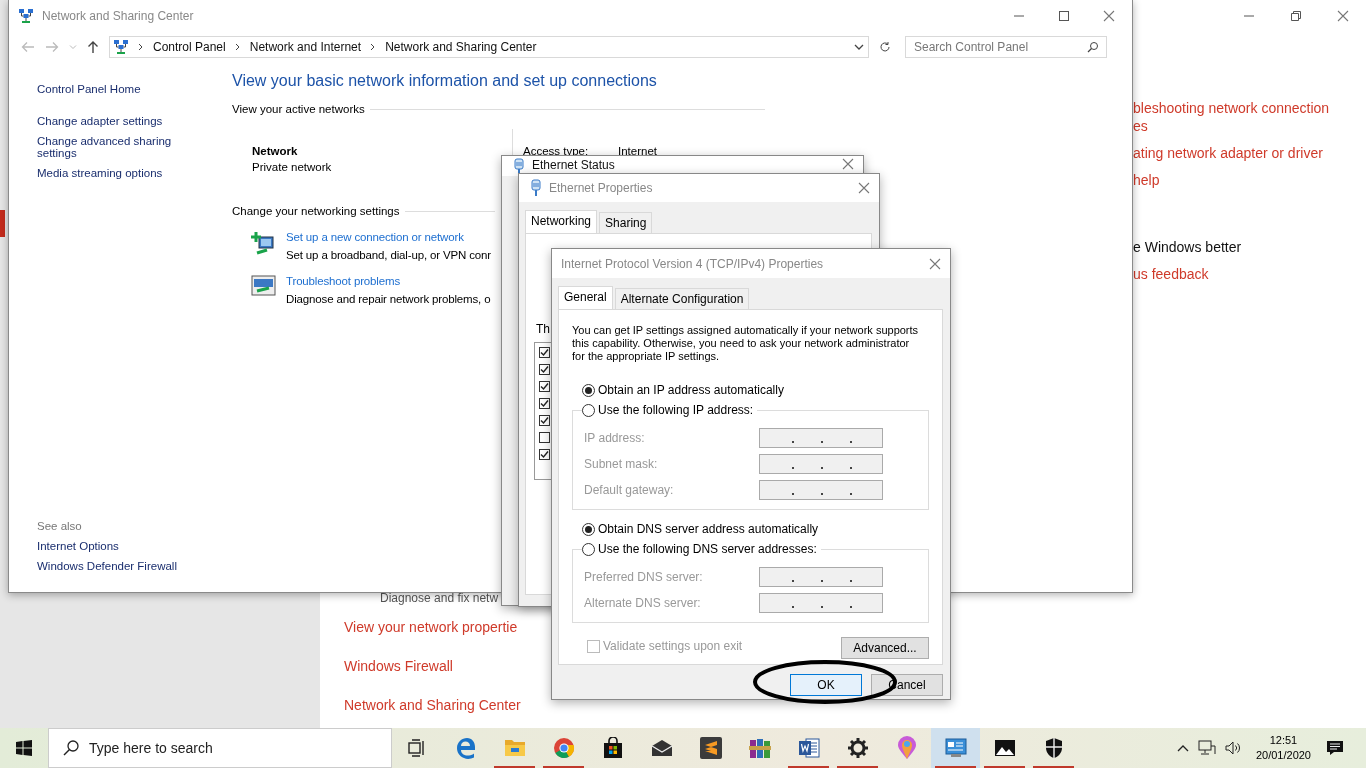  Describe the element at coordinates (1232, 748) in the screenshot. I see `volume-icon` at that location.